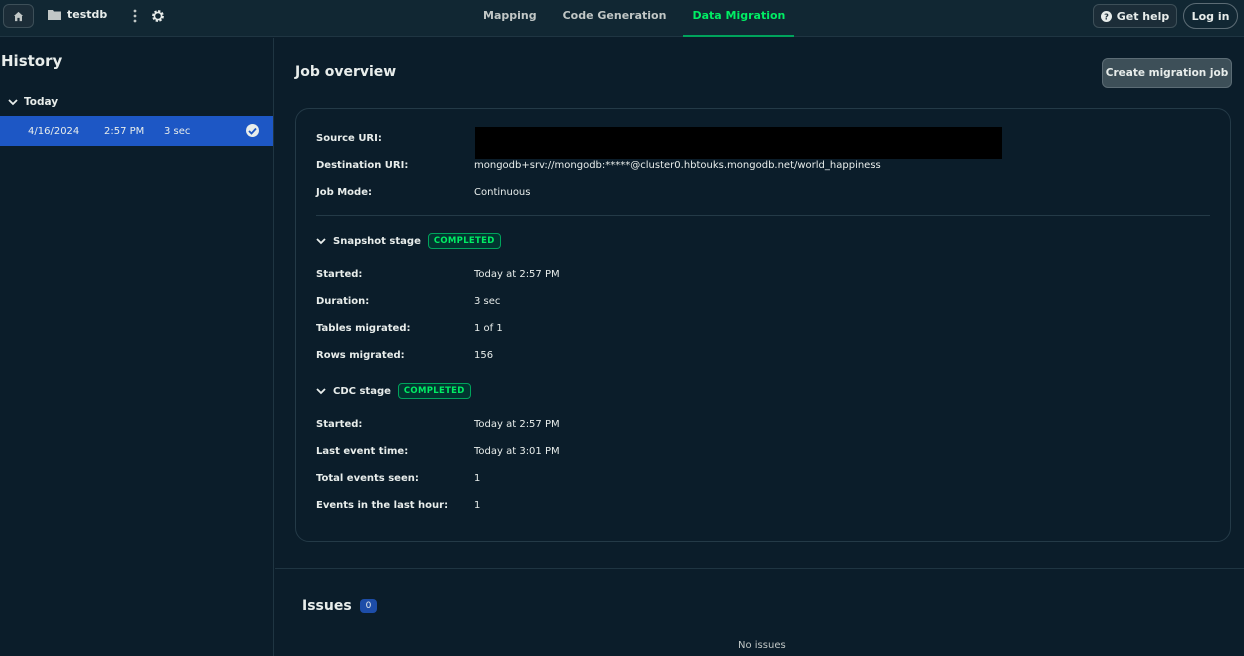 The height and width of the screenshot is (656, 1244). What do you see at coordinates (362, 451) in the screenshot?
I see `detail-label: Last event time:` at bounding box center [362, 451].